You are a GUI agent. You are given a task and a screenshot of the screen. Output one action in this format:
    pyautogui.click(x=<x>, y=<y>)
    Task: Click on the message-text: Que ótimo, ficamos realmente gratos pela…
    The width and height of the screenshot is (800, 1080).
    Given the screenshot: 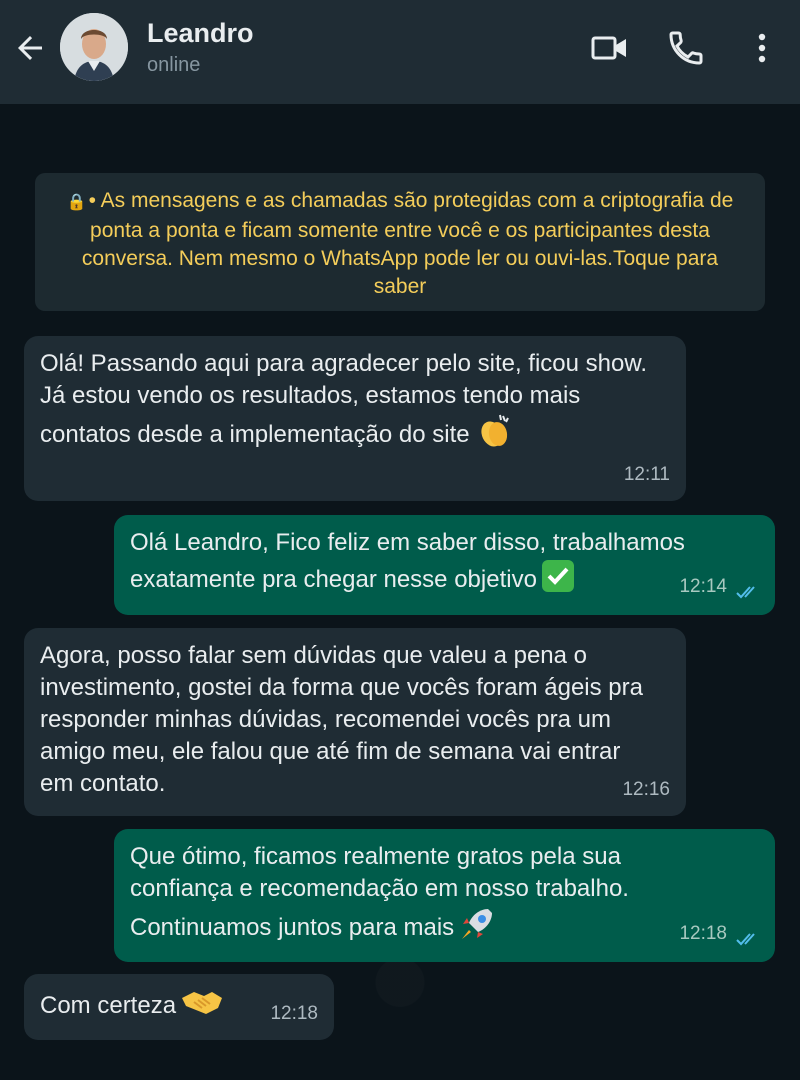 What is the action you would take?
    pyautogui.click(x=425, y=896)
    